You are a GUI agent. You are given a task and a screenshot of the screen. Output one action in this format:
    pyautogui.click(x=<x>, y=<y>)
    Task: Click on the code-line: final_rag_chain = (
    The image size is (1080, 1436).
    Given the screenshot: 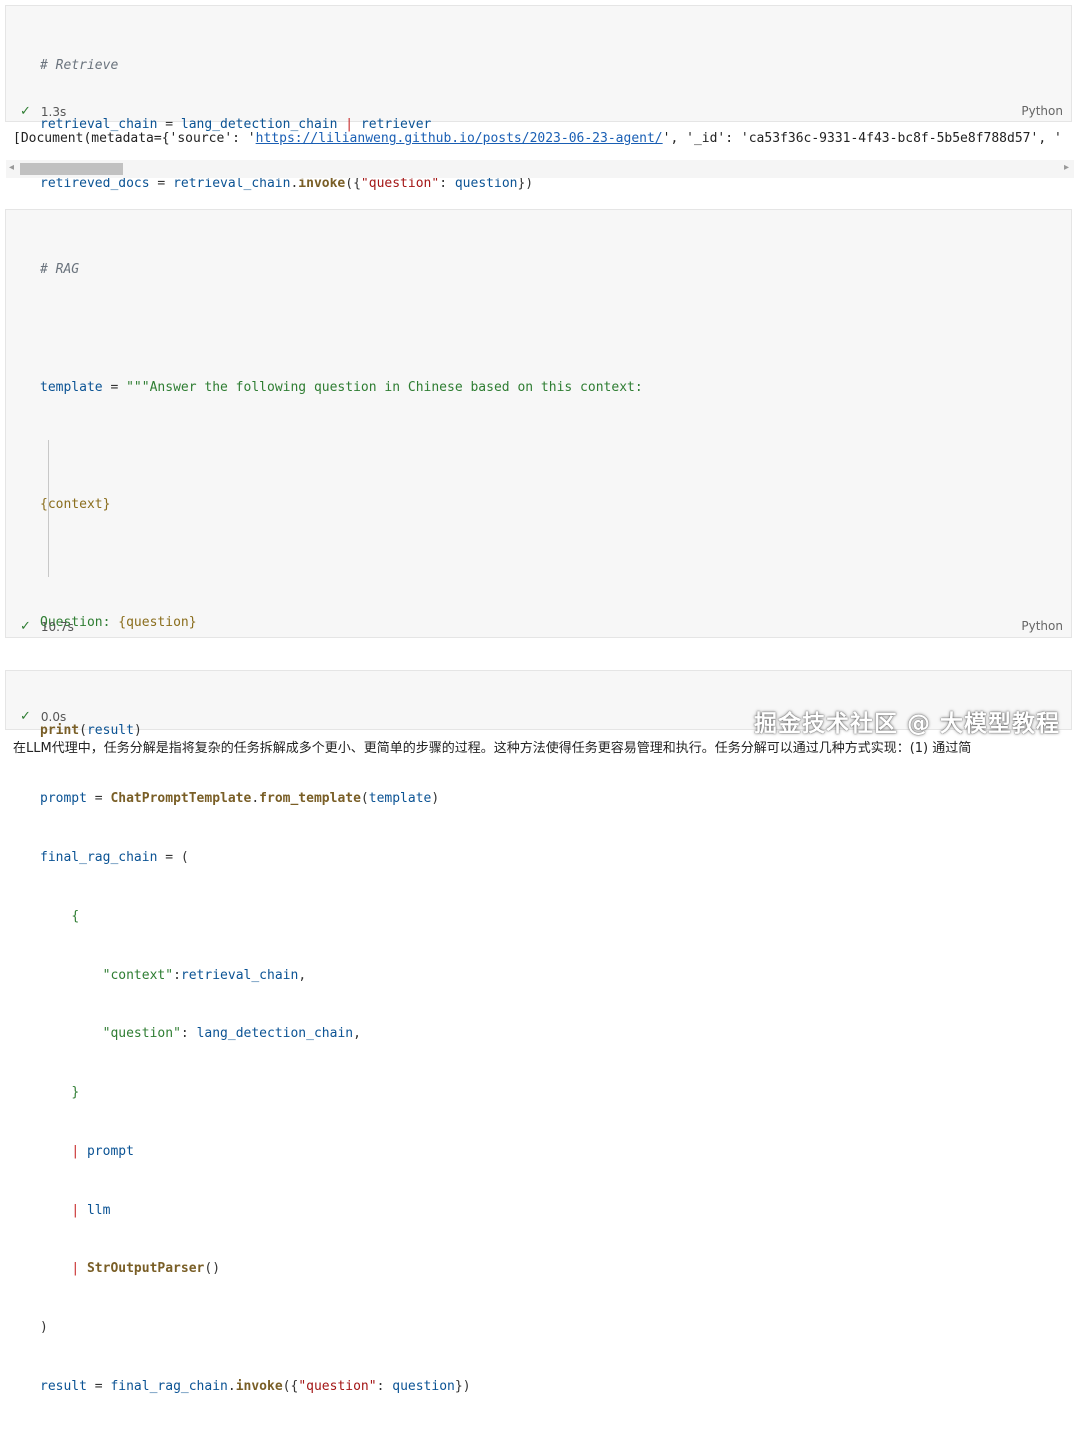 What is the action you would take?
    pyautogui.click(x=114, y=857)
    